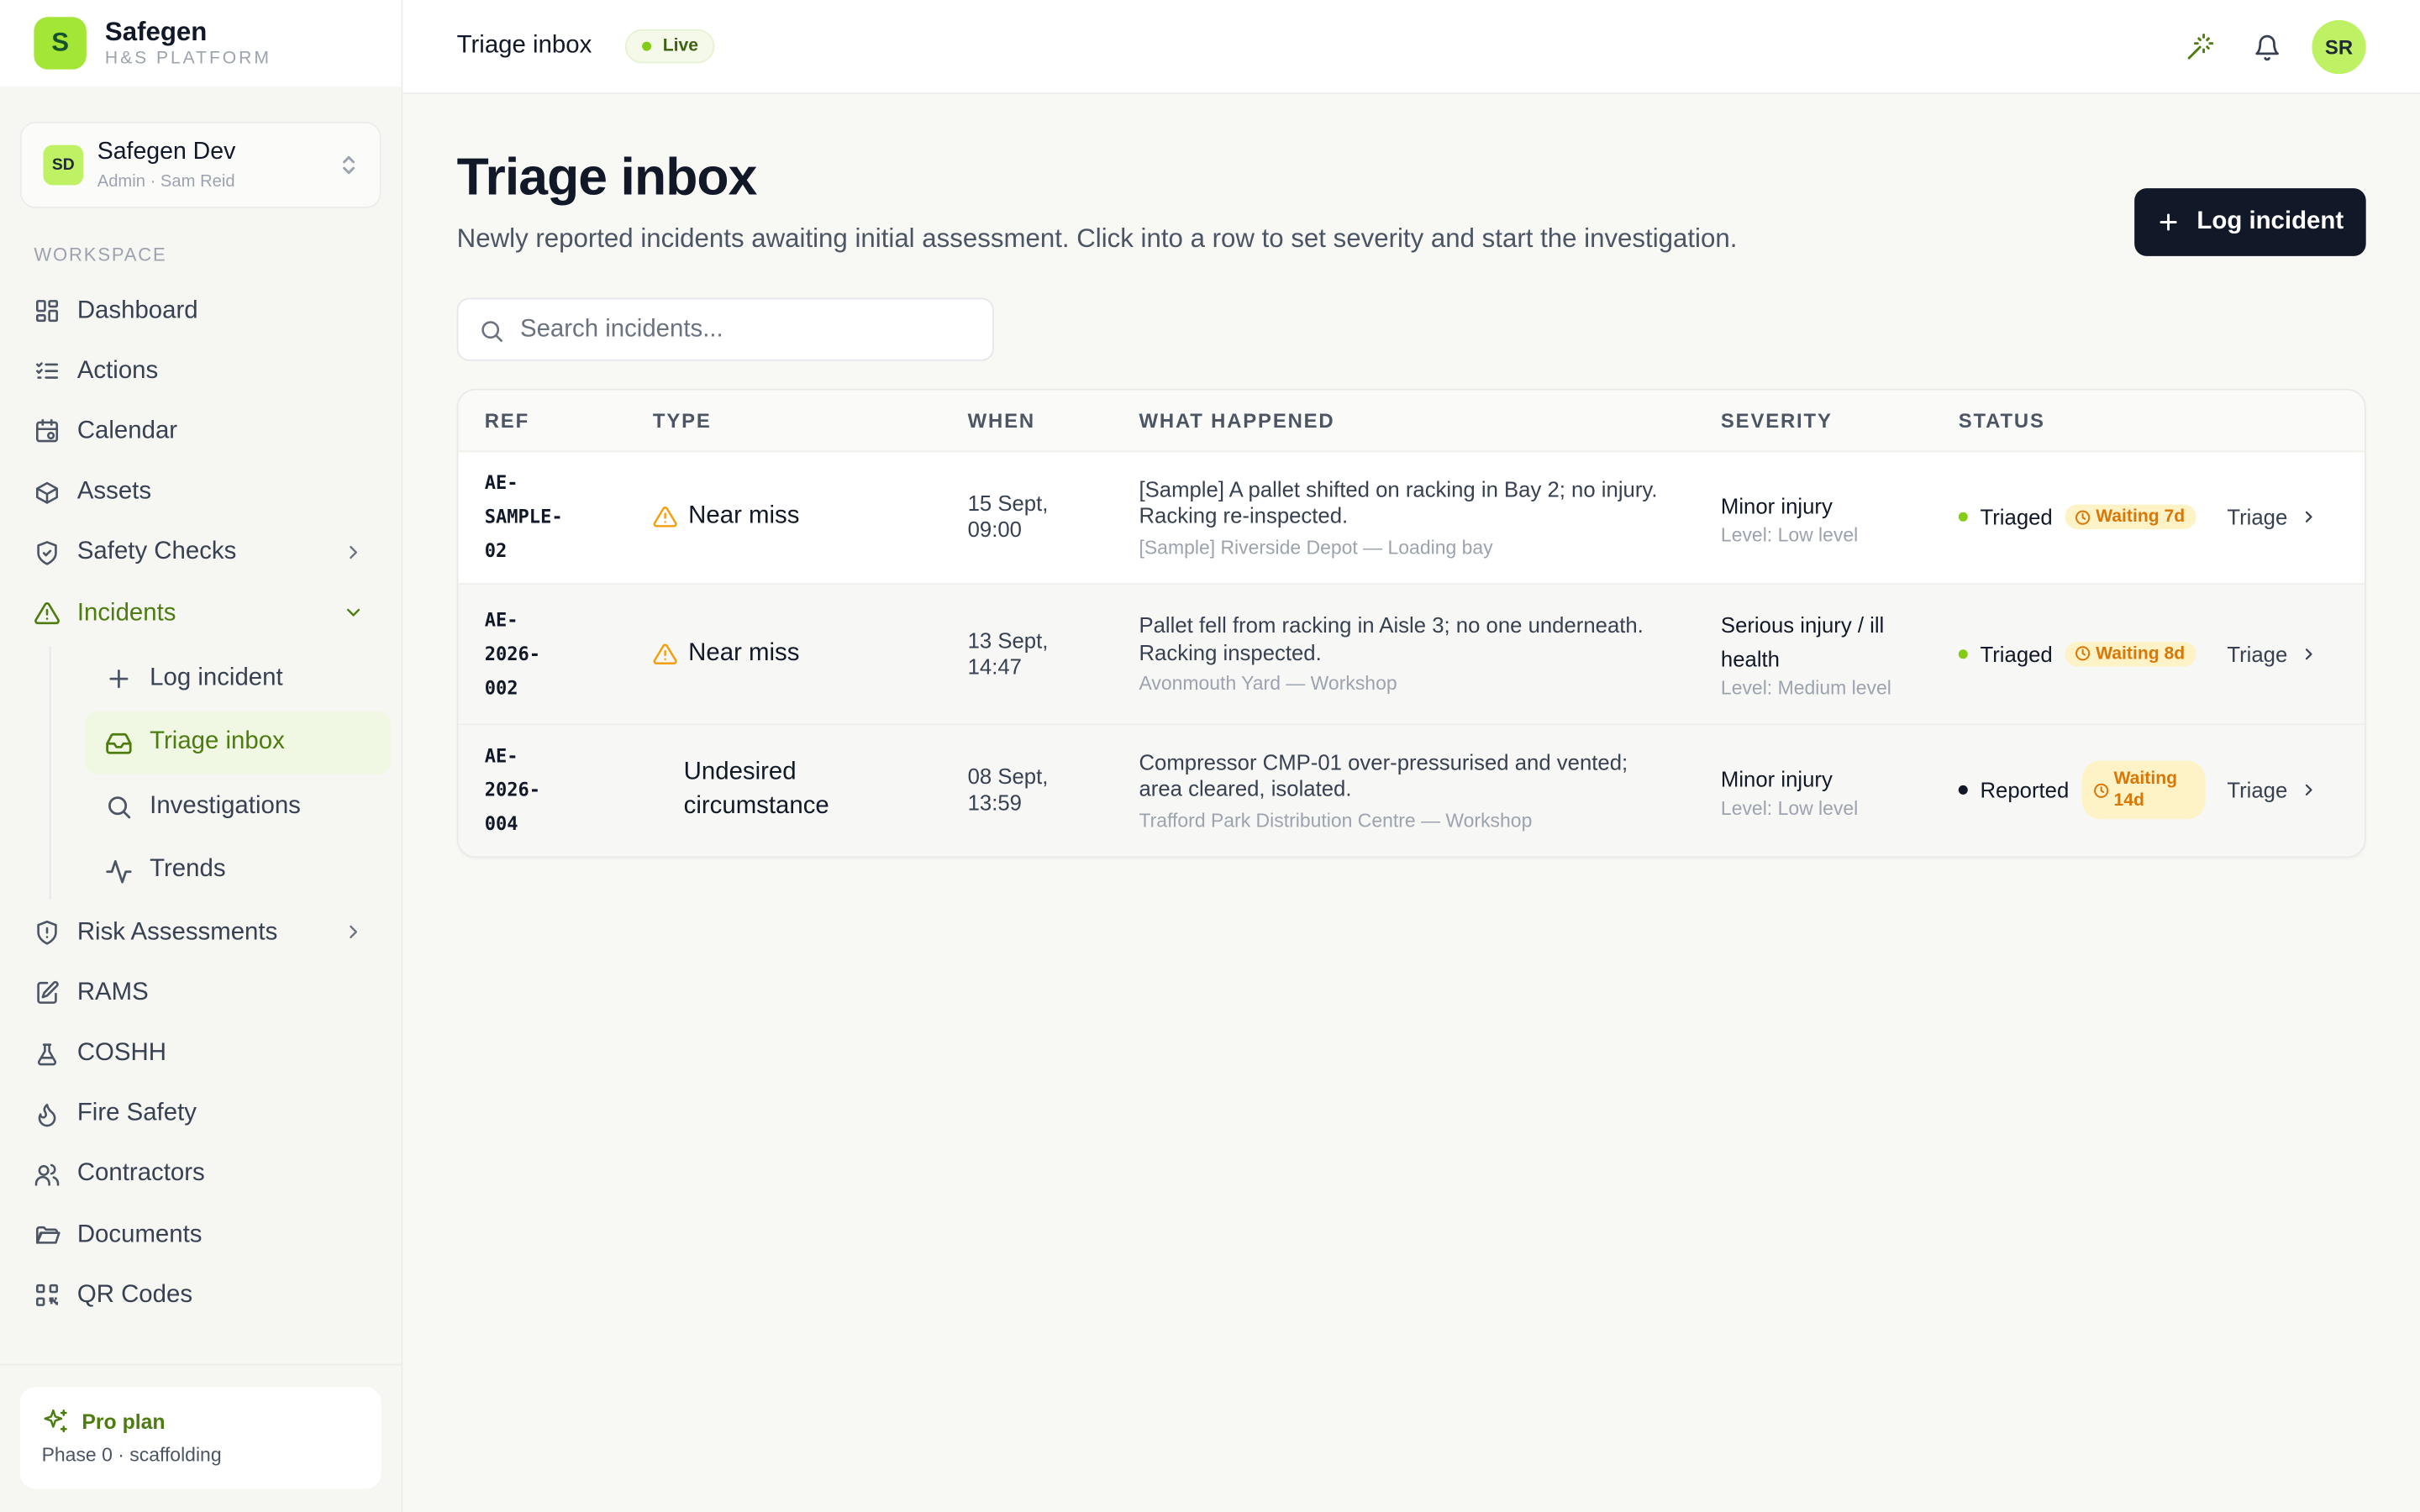  I want to click on sidebar-item-trends: Trends, so click(238, 870).